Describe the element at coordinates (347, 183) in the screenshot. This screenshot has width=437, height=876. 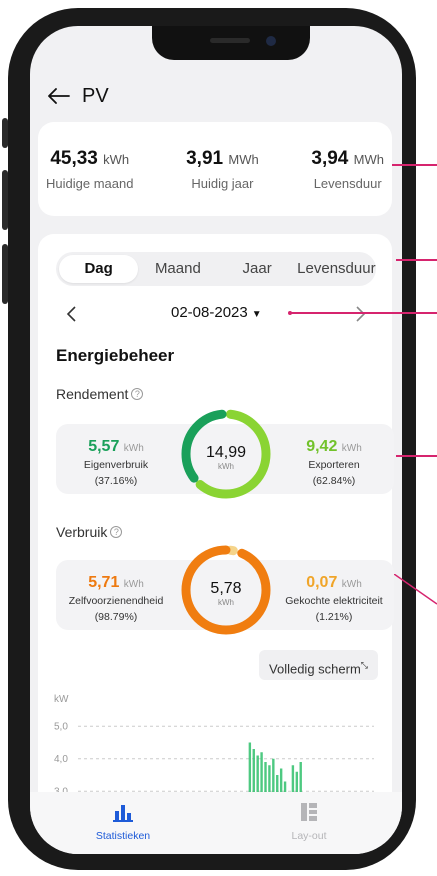
I see `summary-label: Levensduur` at that location.